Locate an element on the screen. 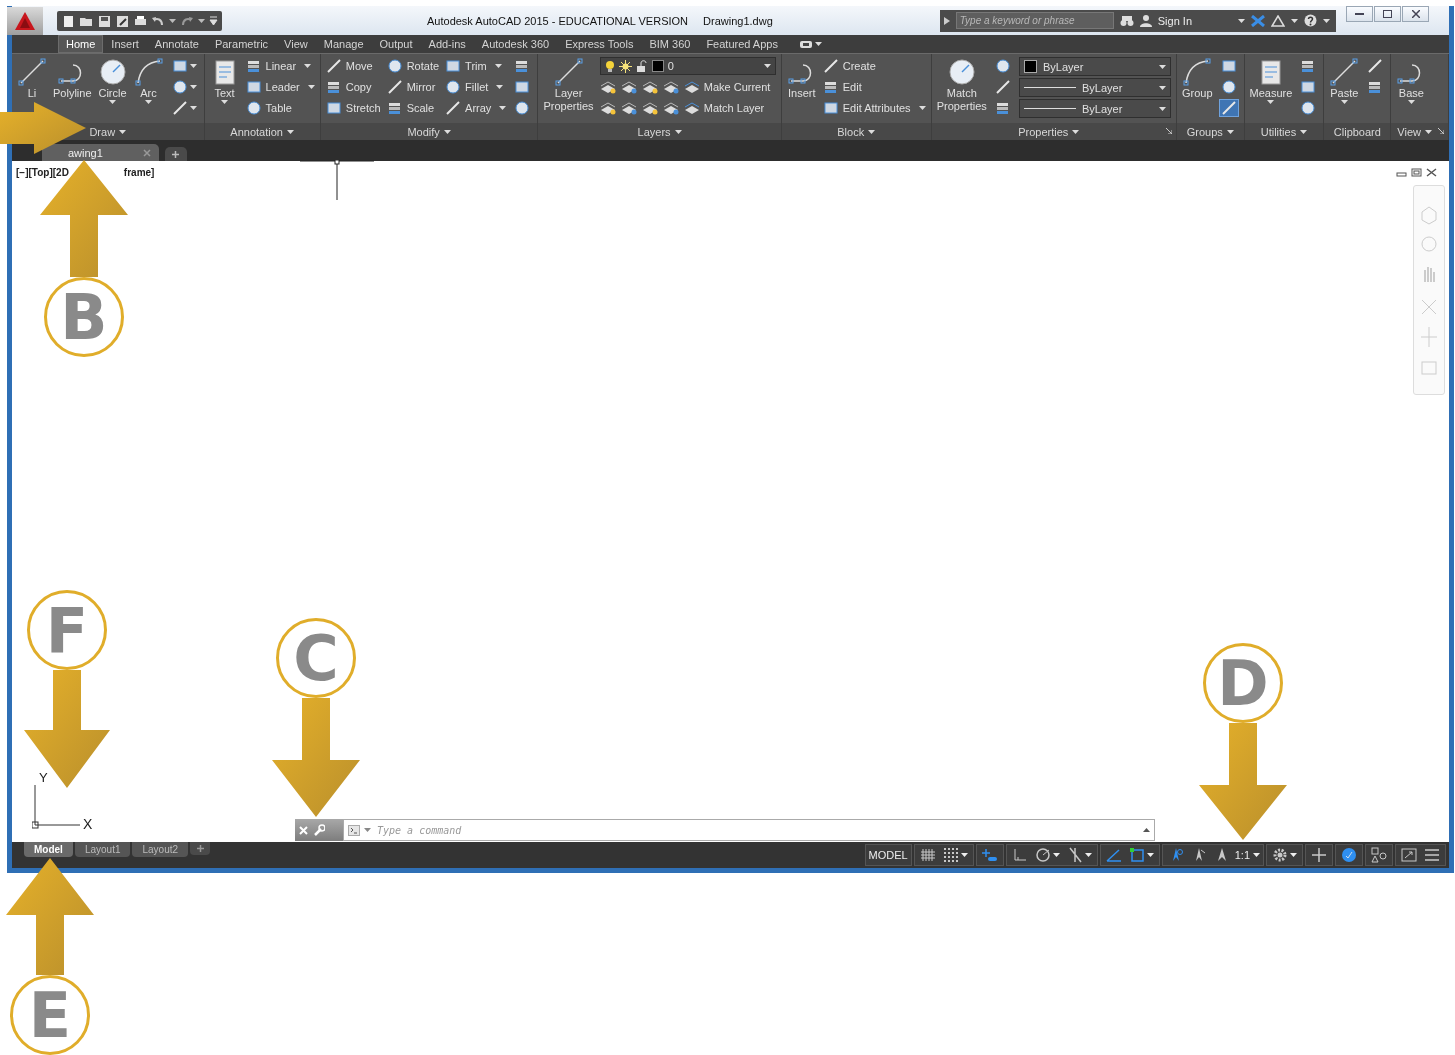 The width and height of the screenshot is (1455, 1055). ribbon-tab: Autodesk 360 is located at coordinates (515, 44).